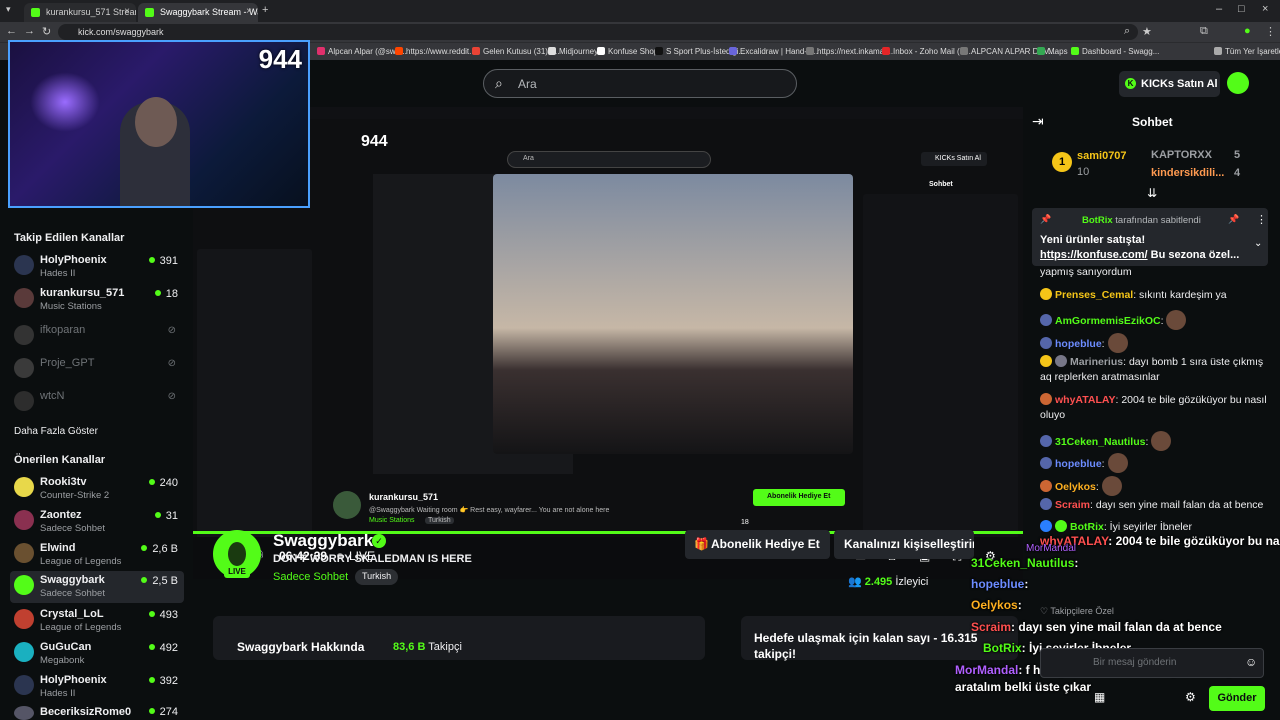 The height and width of the screenshot is (720, 1280). I want to click on reload-icon: ↻, so click(46, 31).